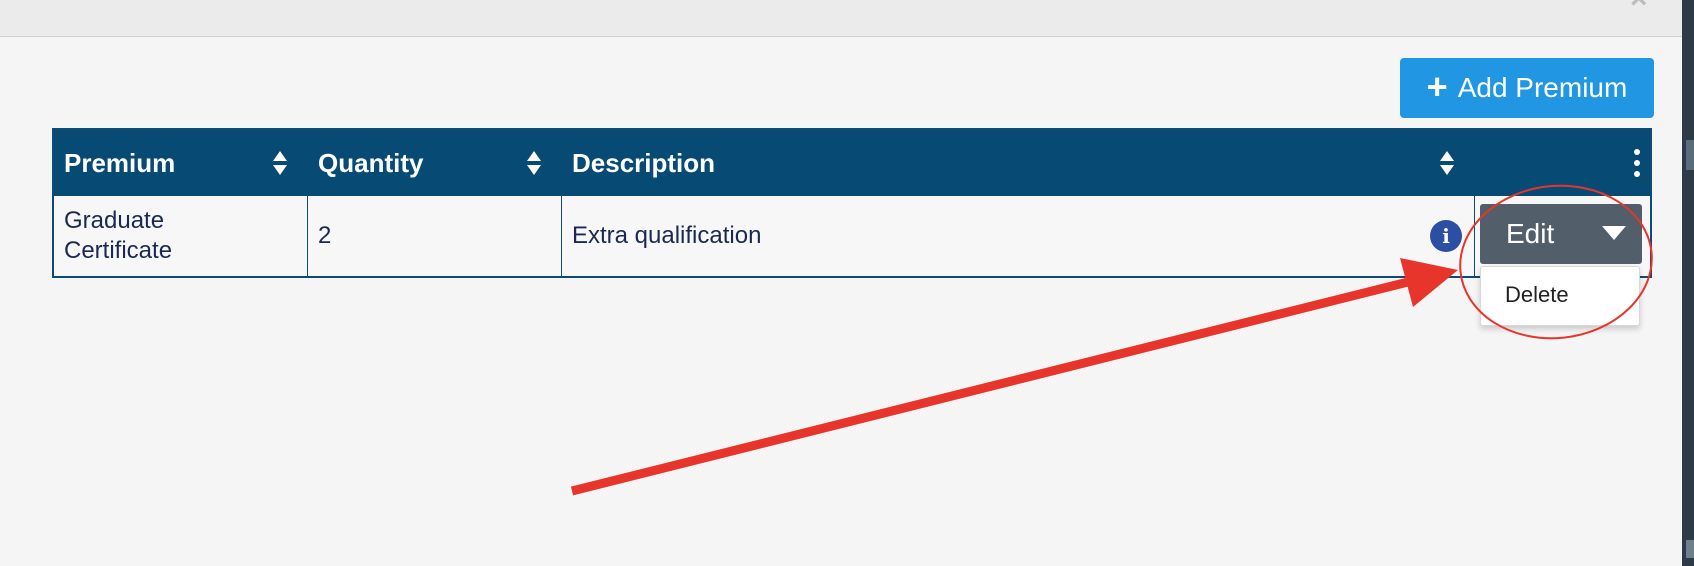 Image resolution: width=1694 pixels, height=566 pixels. Describe the element at coordinates (1018, 236) in the screenshot. I see `cell-description: Extra qualification i` at that location.